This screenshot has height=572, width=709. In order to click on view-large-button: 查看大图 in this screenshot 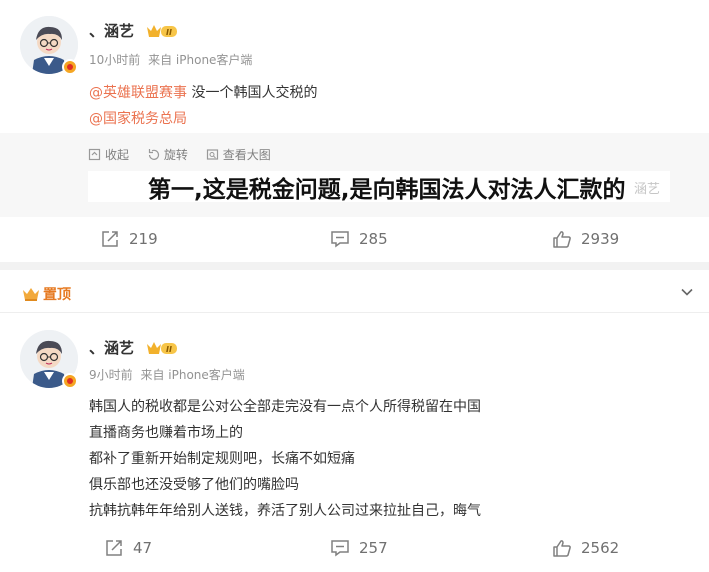, I will do `click(238, 154)`.